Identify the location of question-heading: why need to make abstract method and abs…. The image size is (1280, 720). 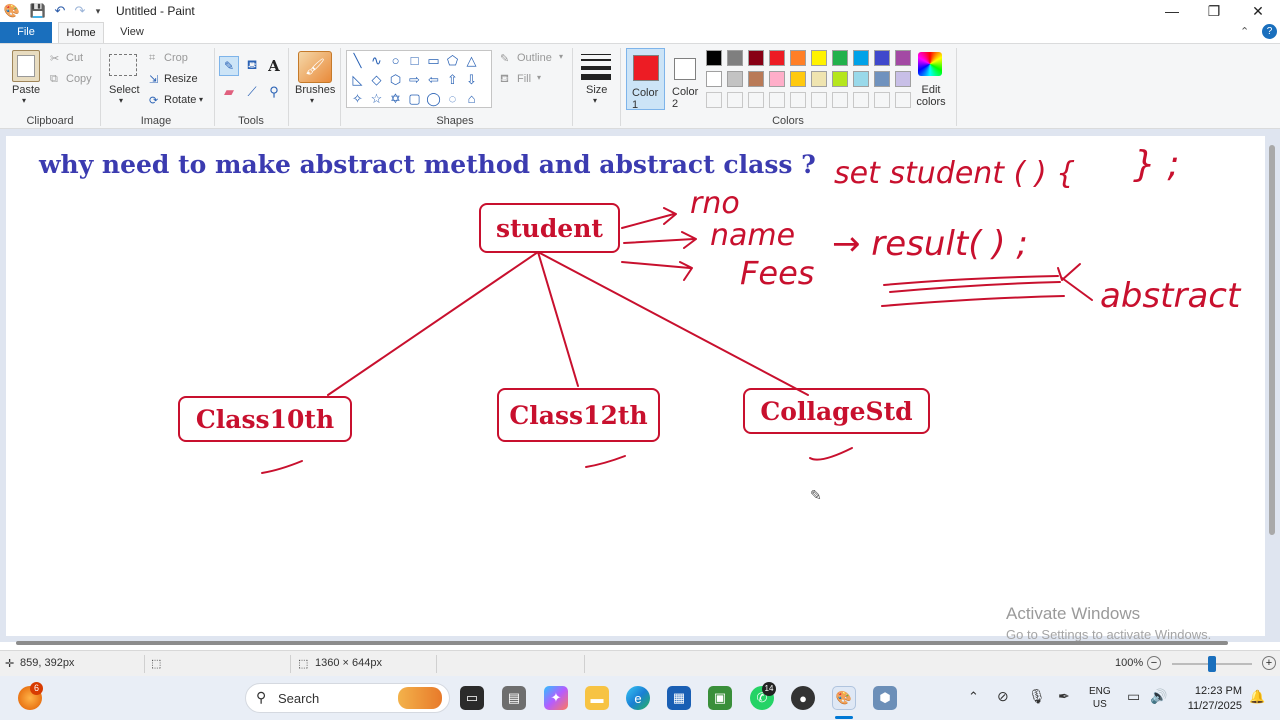
(427, 164).